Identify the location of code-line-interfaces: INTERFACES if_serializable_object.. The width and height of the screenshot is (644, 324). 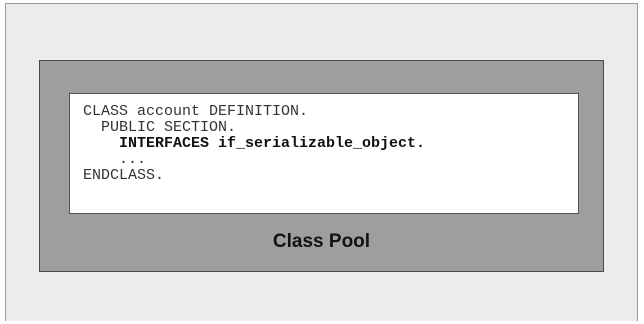
(254, 143).